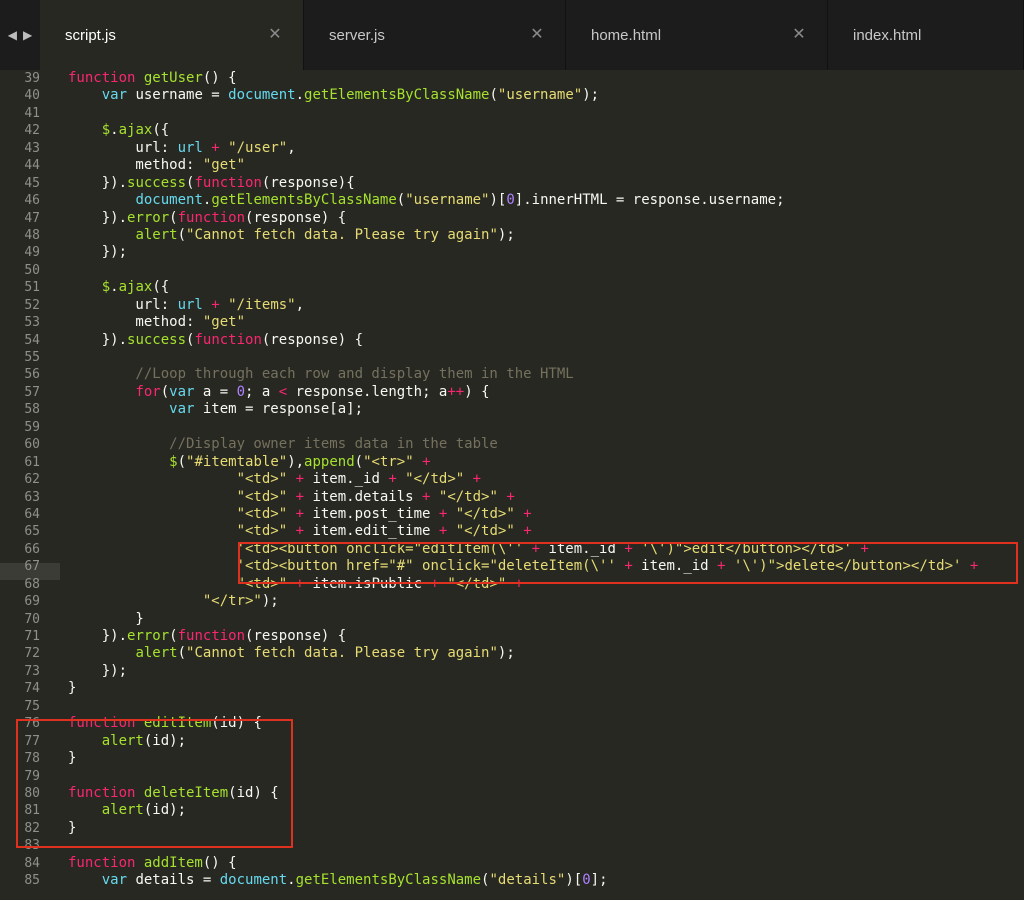 This screenshot has height=900, width=1024. What do you see at coordinates (546, 462) in the screenshot?
I see `code-line: $("#itemtable"),append("<tr>" +` at bounding box center [546, 462].